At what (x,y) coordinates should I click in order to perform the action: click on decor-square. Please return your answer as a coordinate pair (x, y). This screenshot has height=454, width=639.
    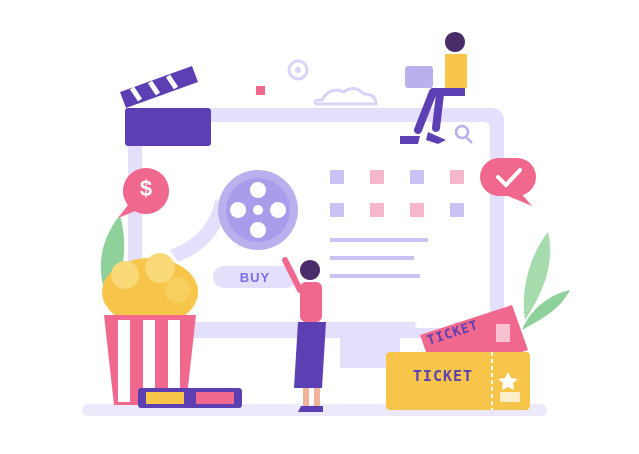
    Looking at the image, I should click on (260, 90).